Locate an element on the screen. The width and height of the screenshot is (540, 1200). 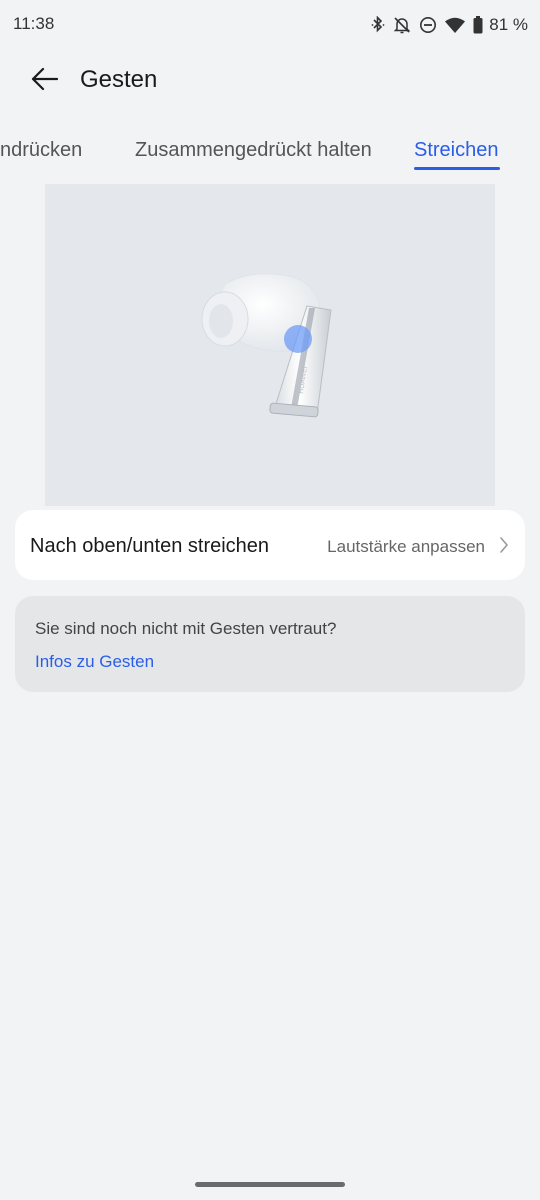
app-header: Gesten is located at coordinates (270, 81).